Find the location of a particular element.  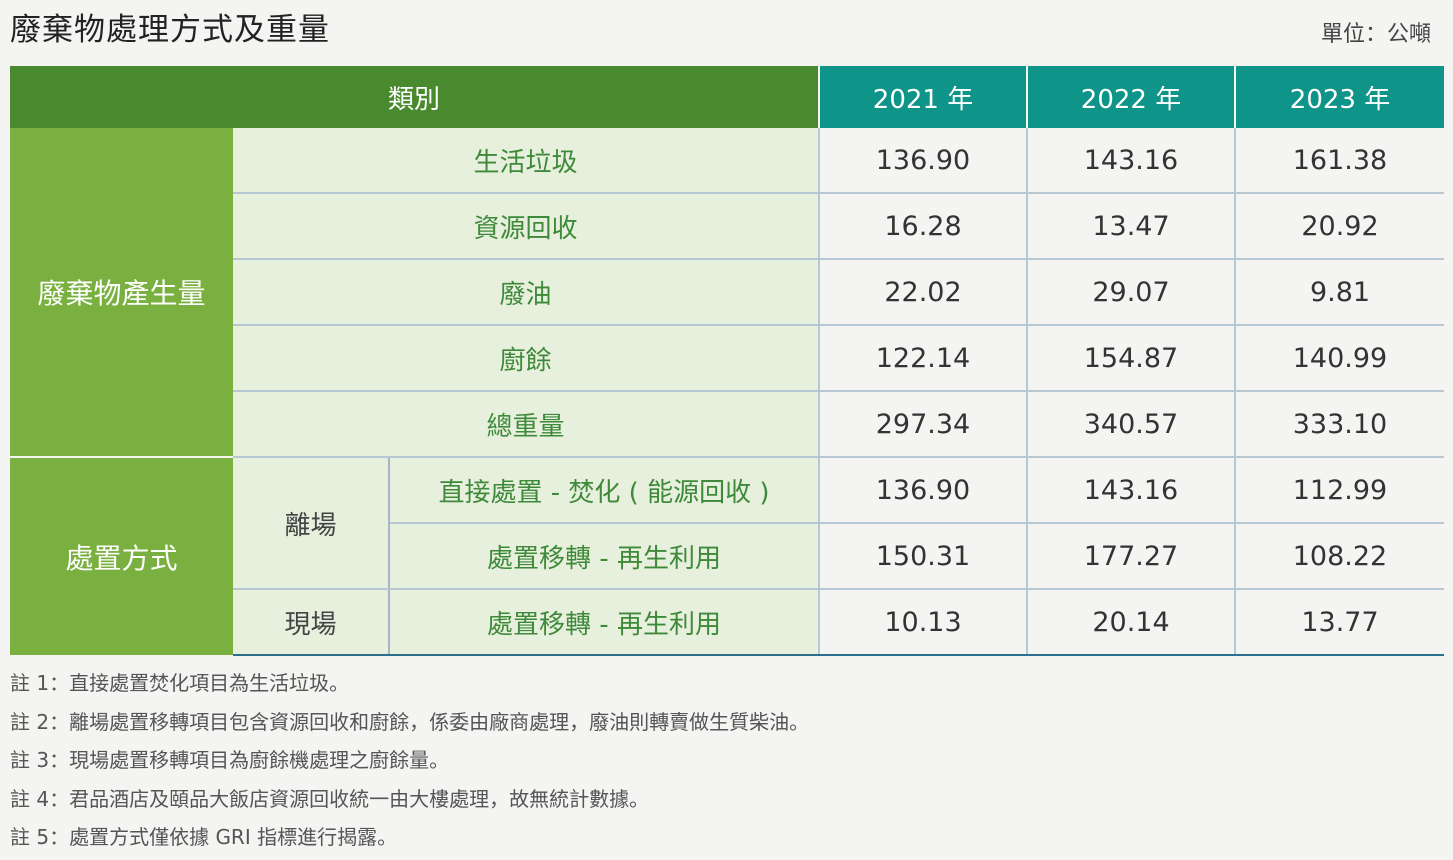

value-cell: 16.28 is located at coordinates (922, 226).